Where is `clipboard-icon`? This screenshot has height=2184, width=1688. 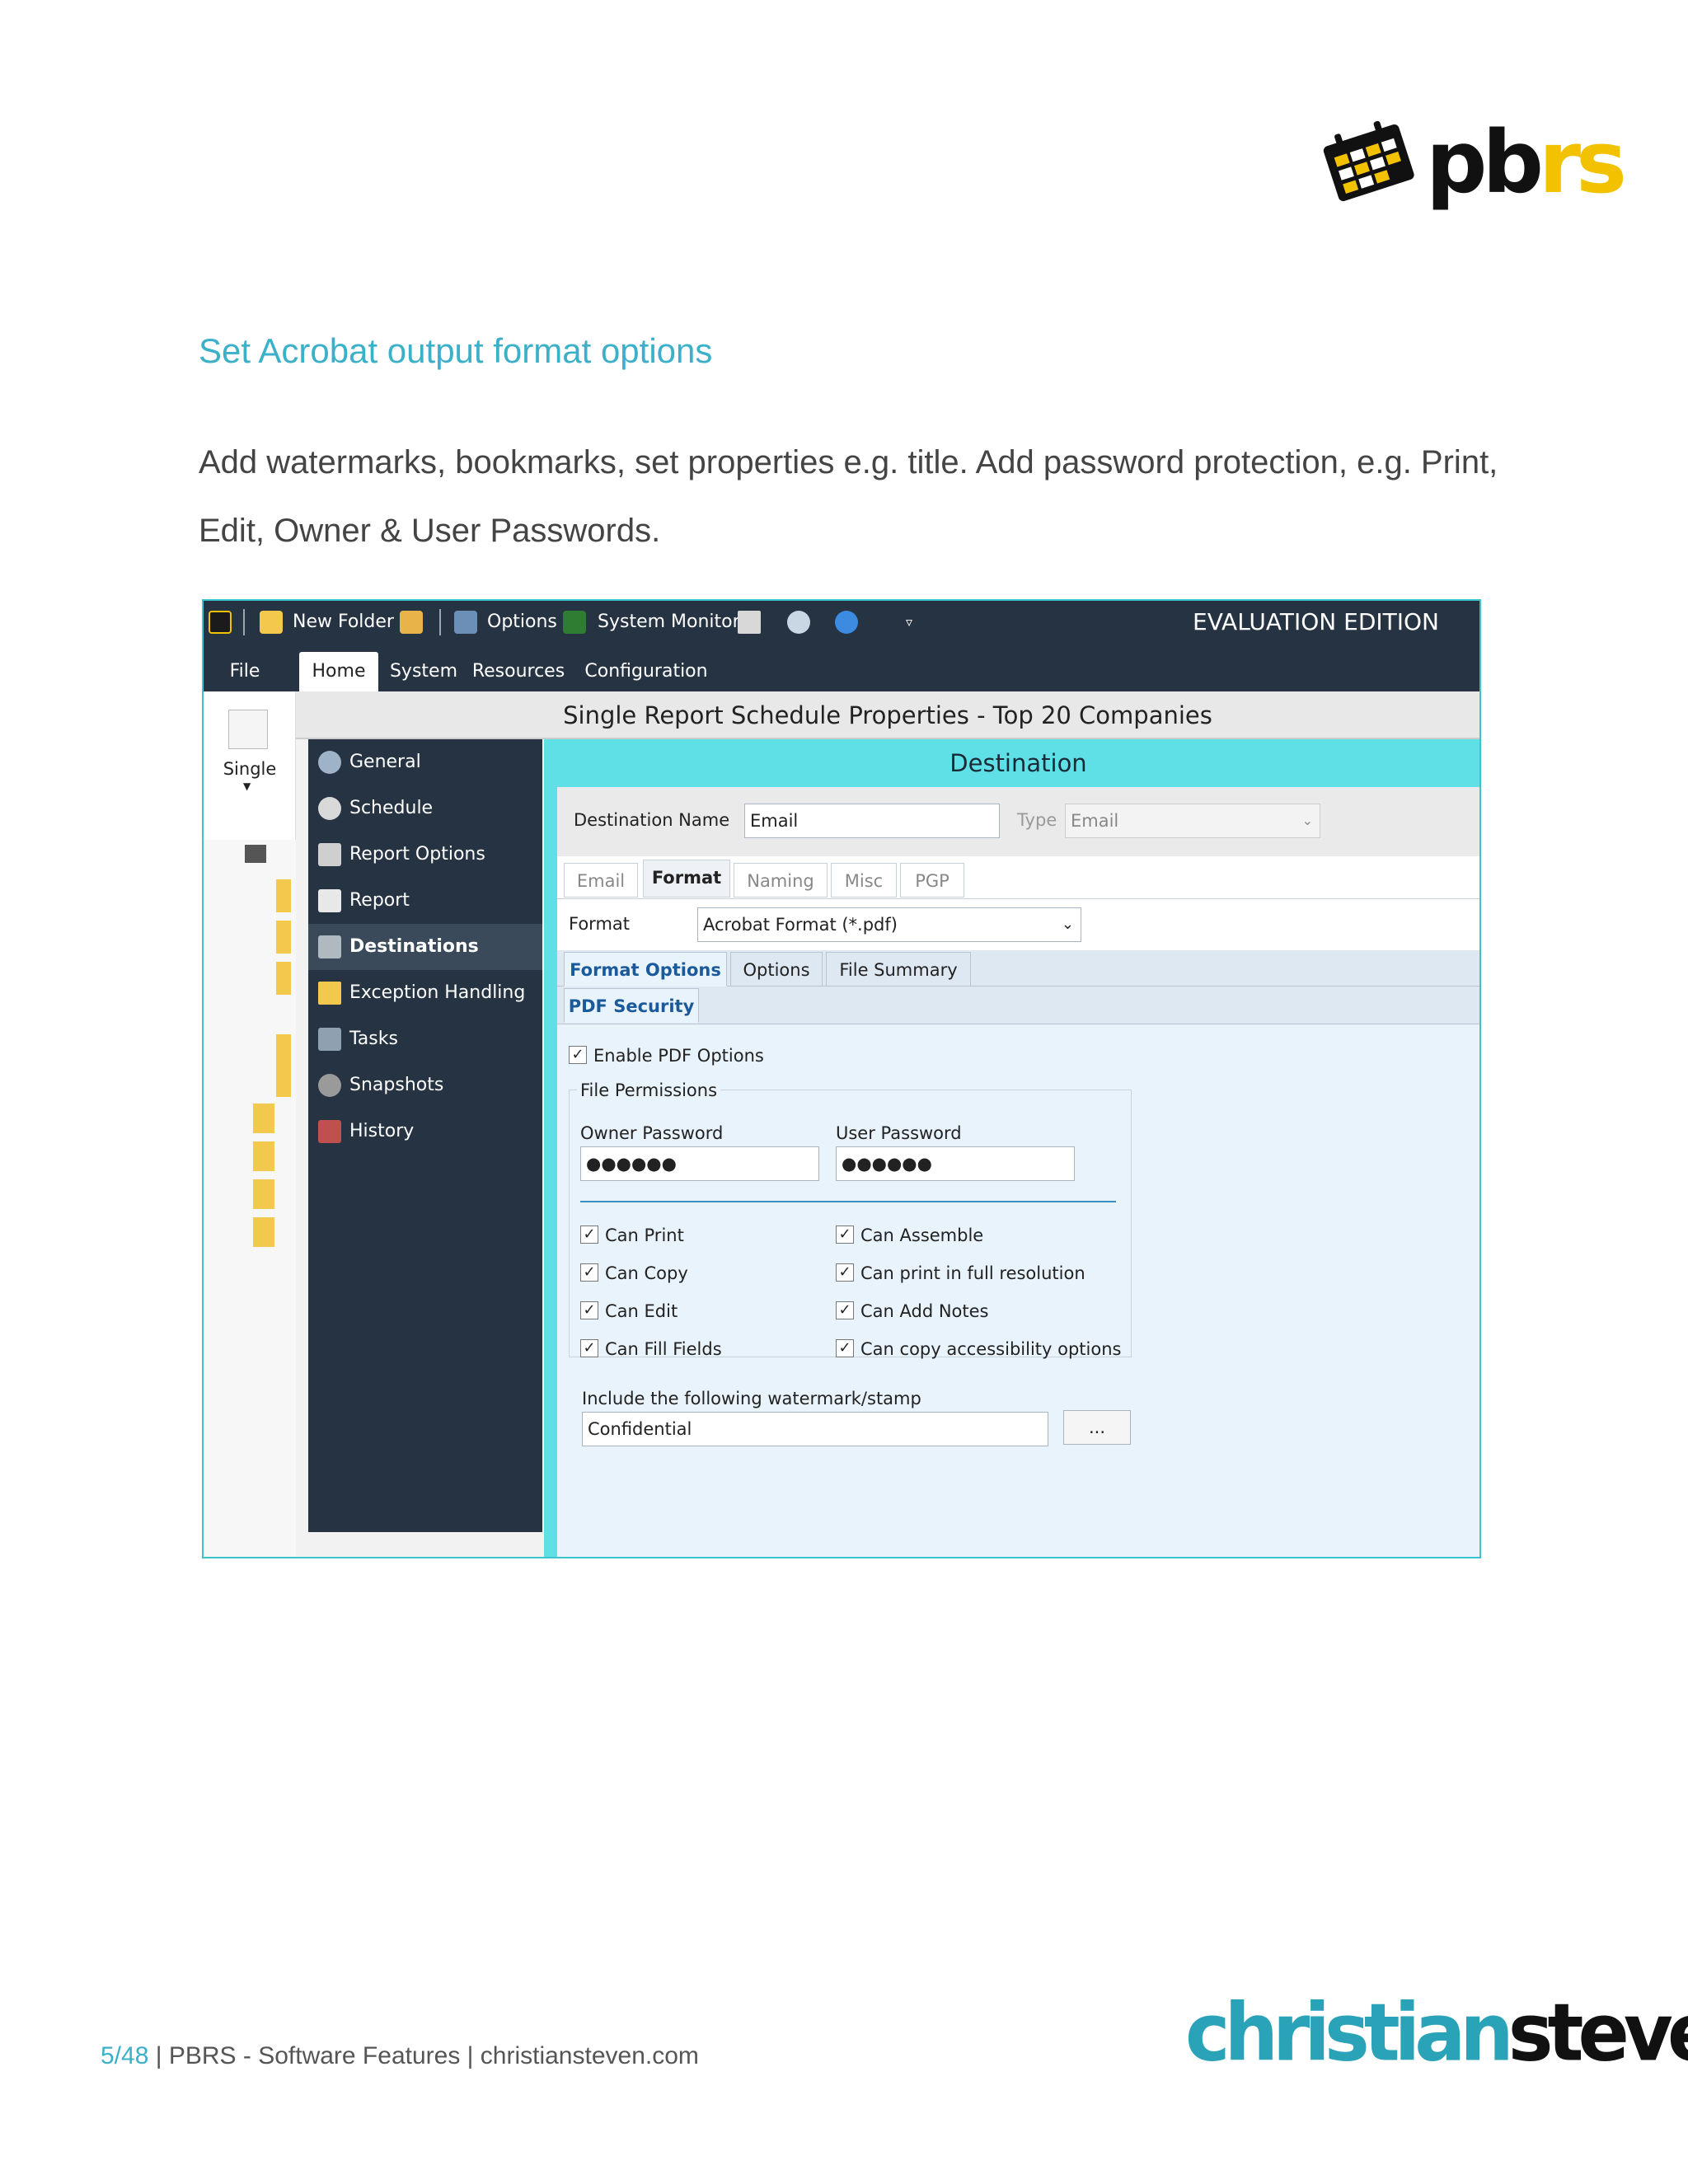
clipboard-icon is located at coordinates (750, 622).